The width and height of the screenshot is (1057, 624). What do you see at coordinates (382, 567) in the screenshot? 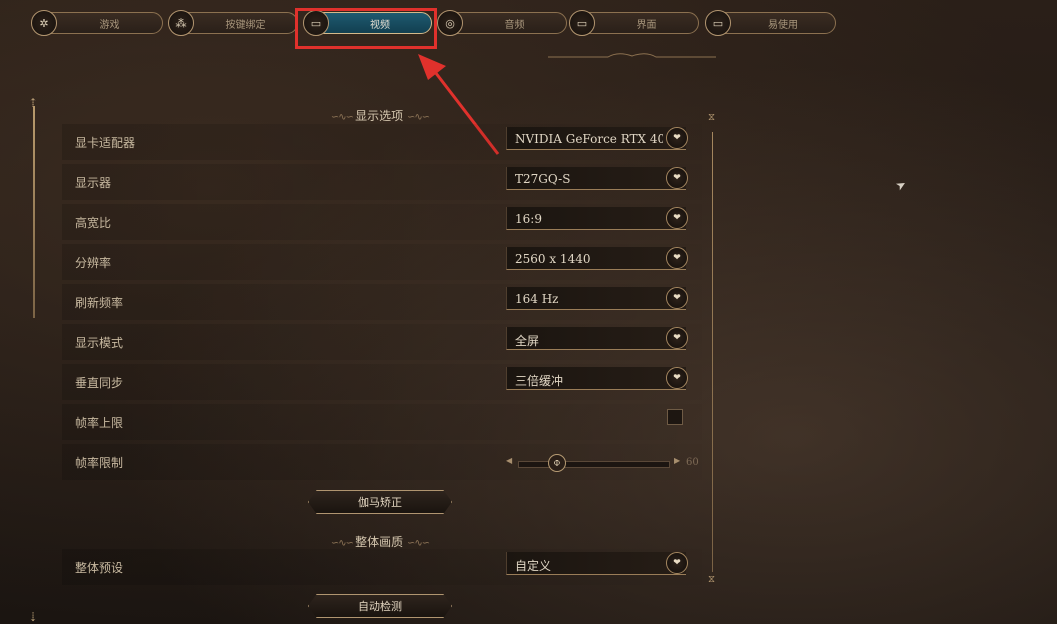
I see `setting-row-preset: 整体预设 自定义 ❤` at bounding box center [382, 567].